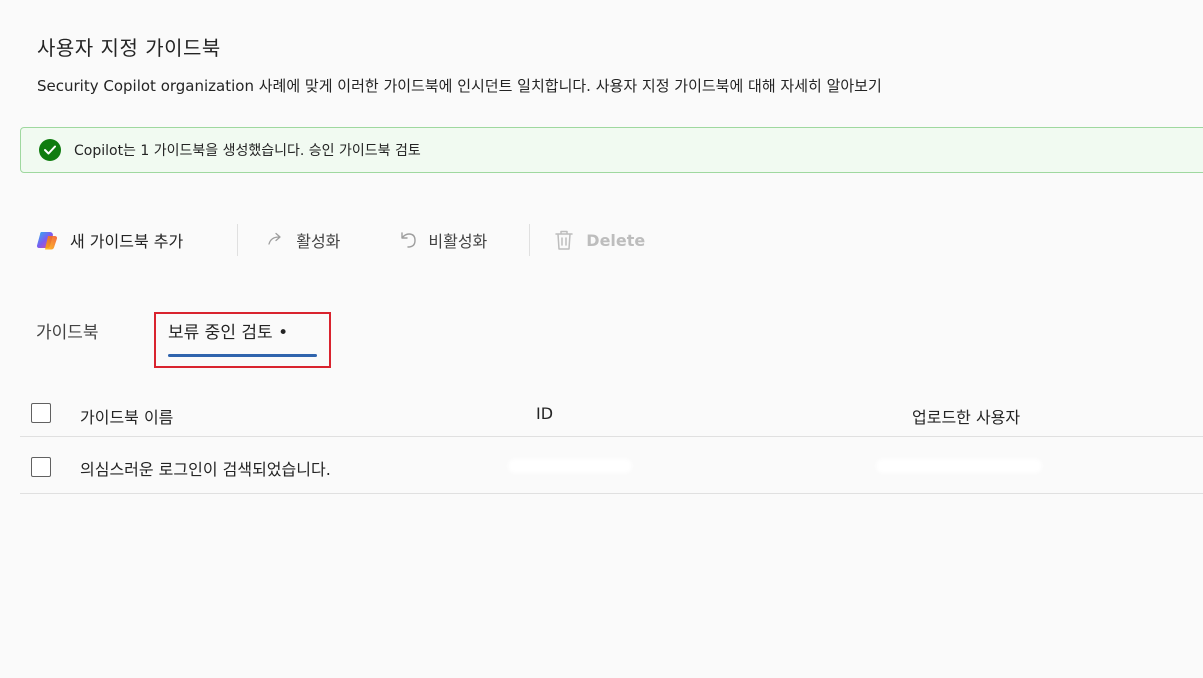 Image resolution: width=1203 pixels, height=678 pixels. I want to click on table-row: 의심스러운 로그인이 검색되었습니다., so click(611, 465).